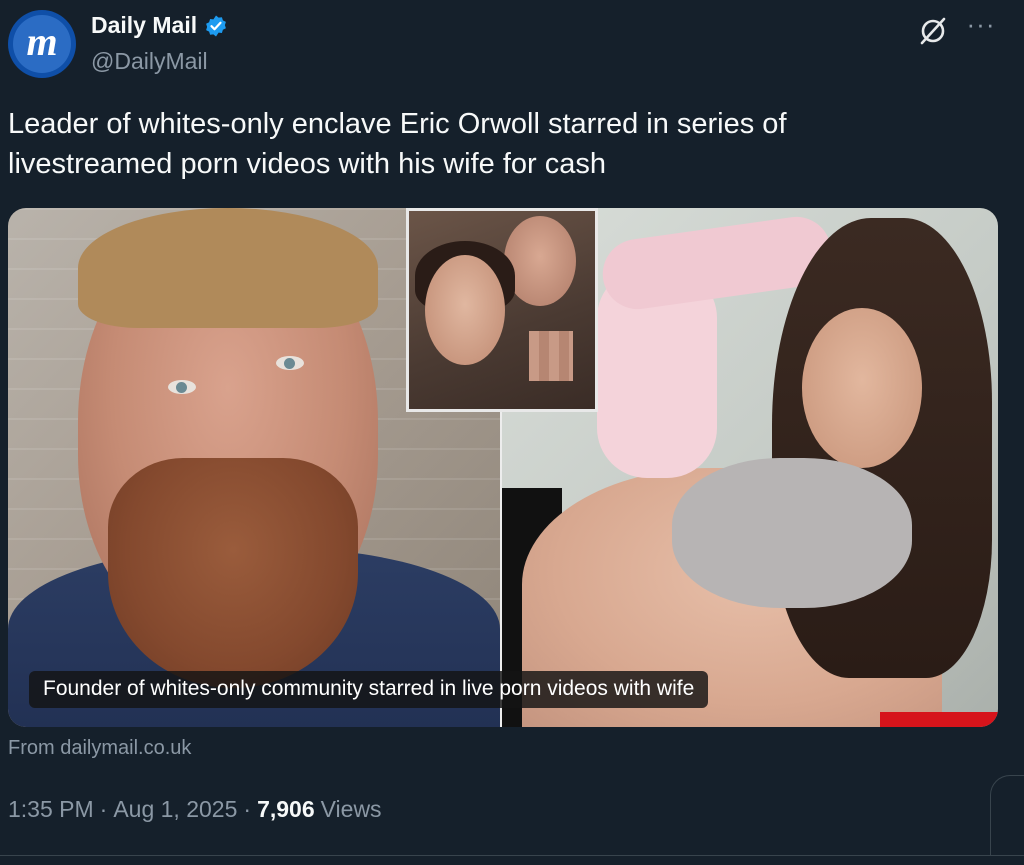  Describe the element at coordinates (286, 809) in the screenshot. I see `views-count: 7,906` at that location.